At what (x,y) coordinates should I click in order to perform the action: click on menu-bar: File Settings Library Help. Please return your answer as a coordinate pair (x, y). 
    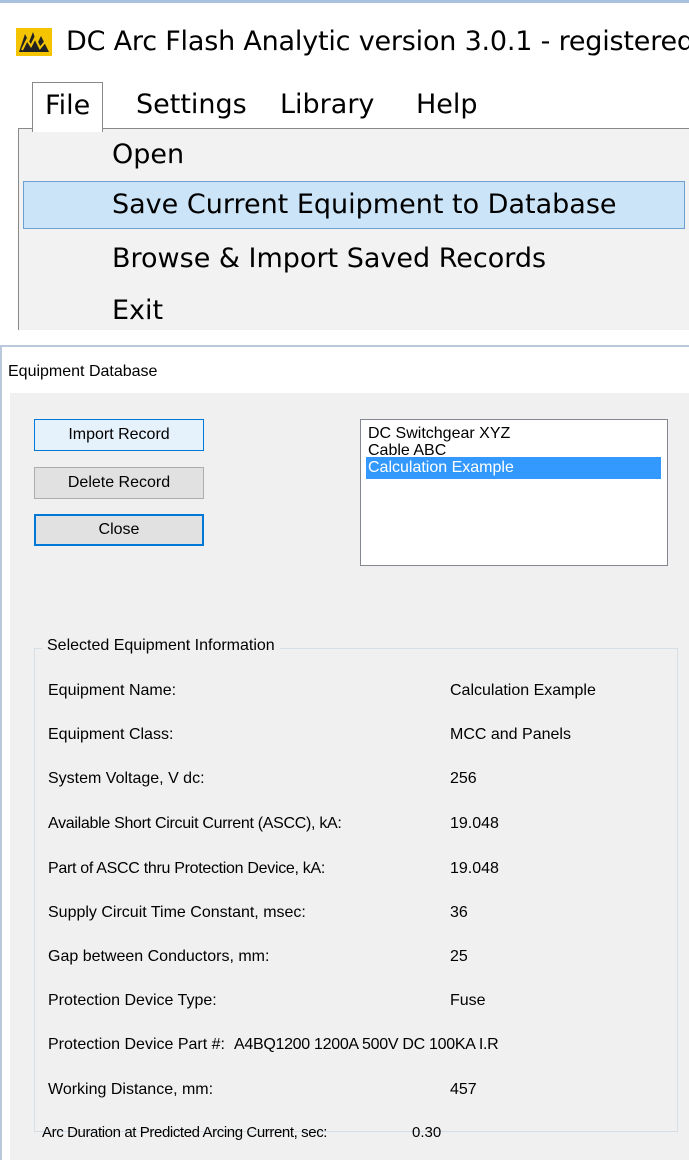
    Looking at the image, I should click on (344, 107).